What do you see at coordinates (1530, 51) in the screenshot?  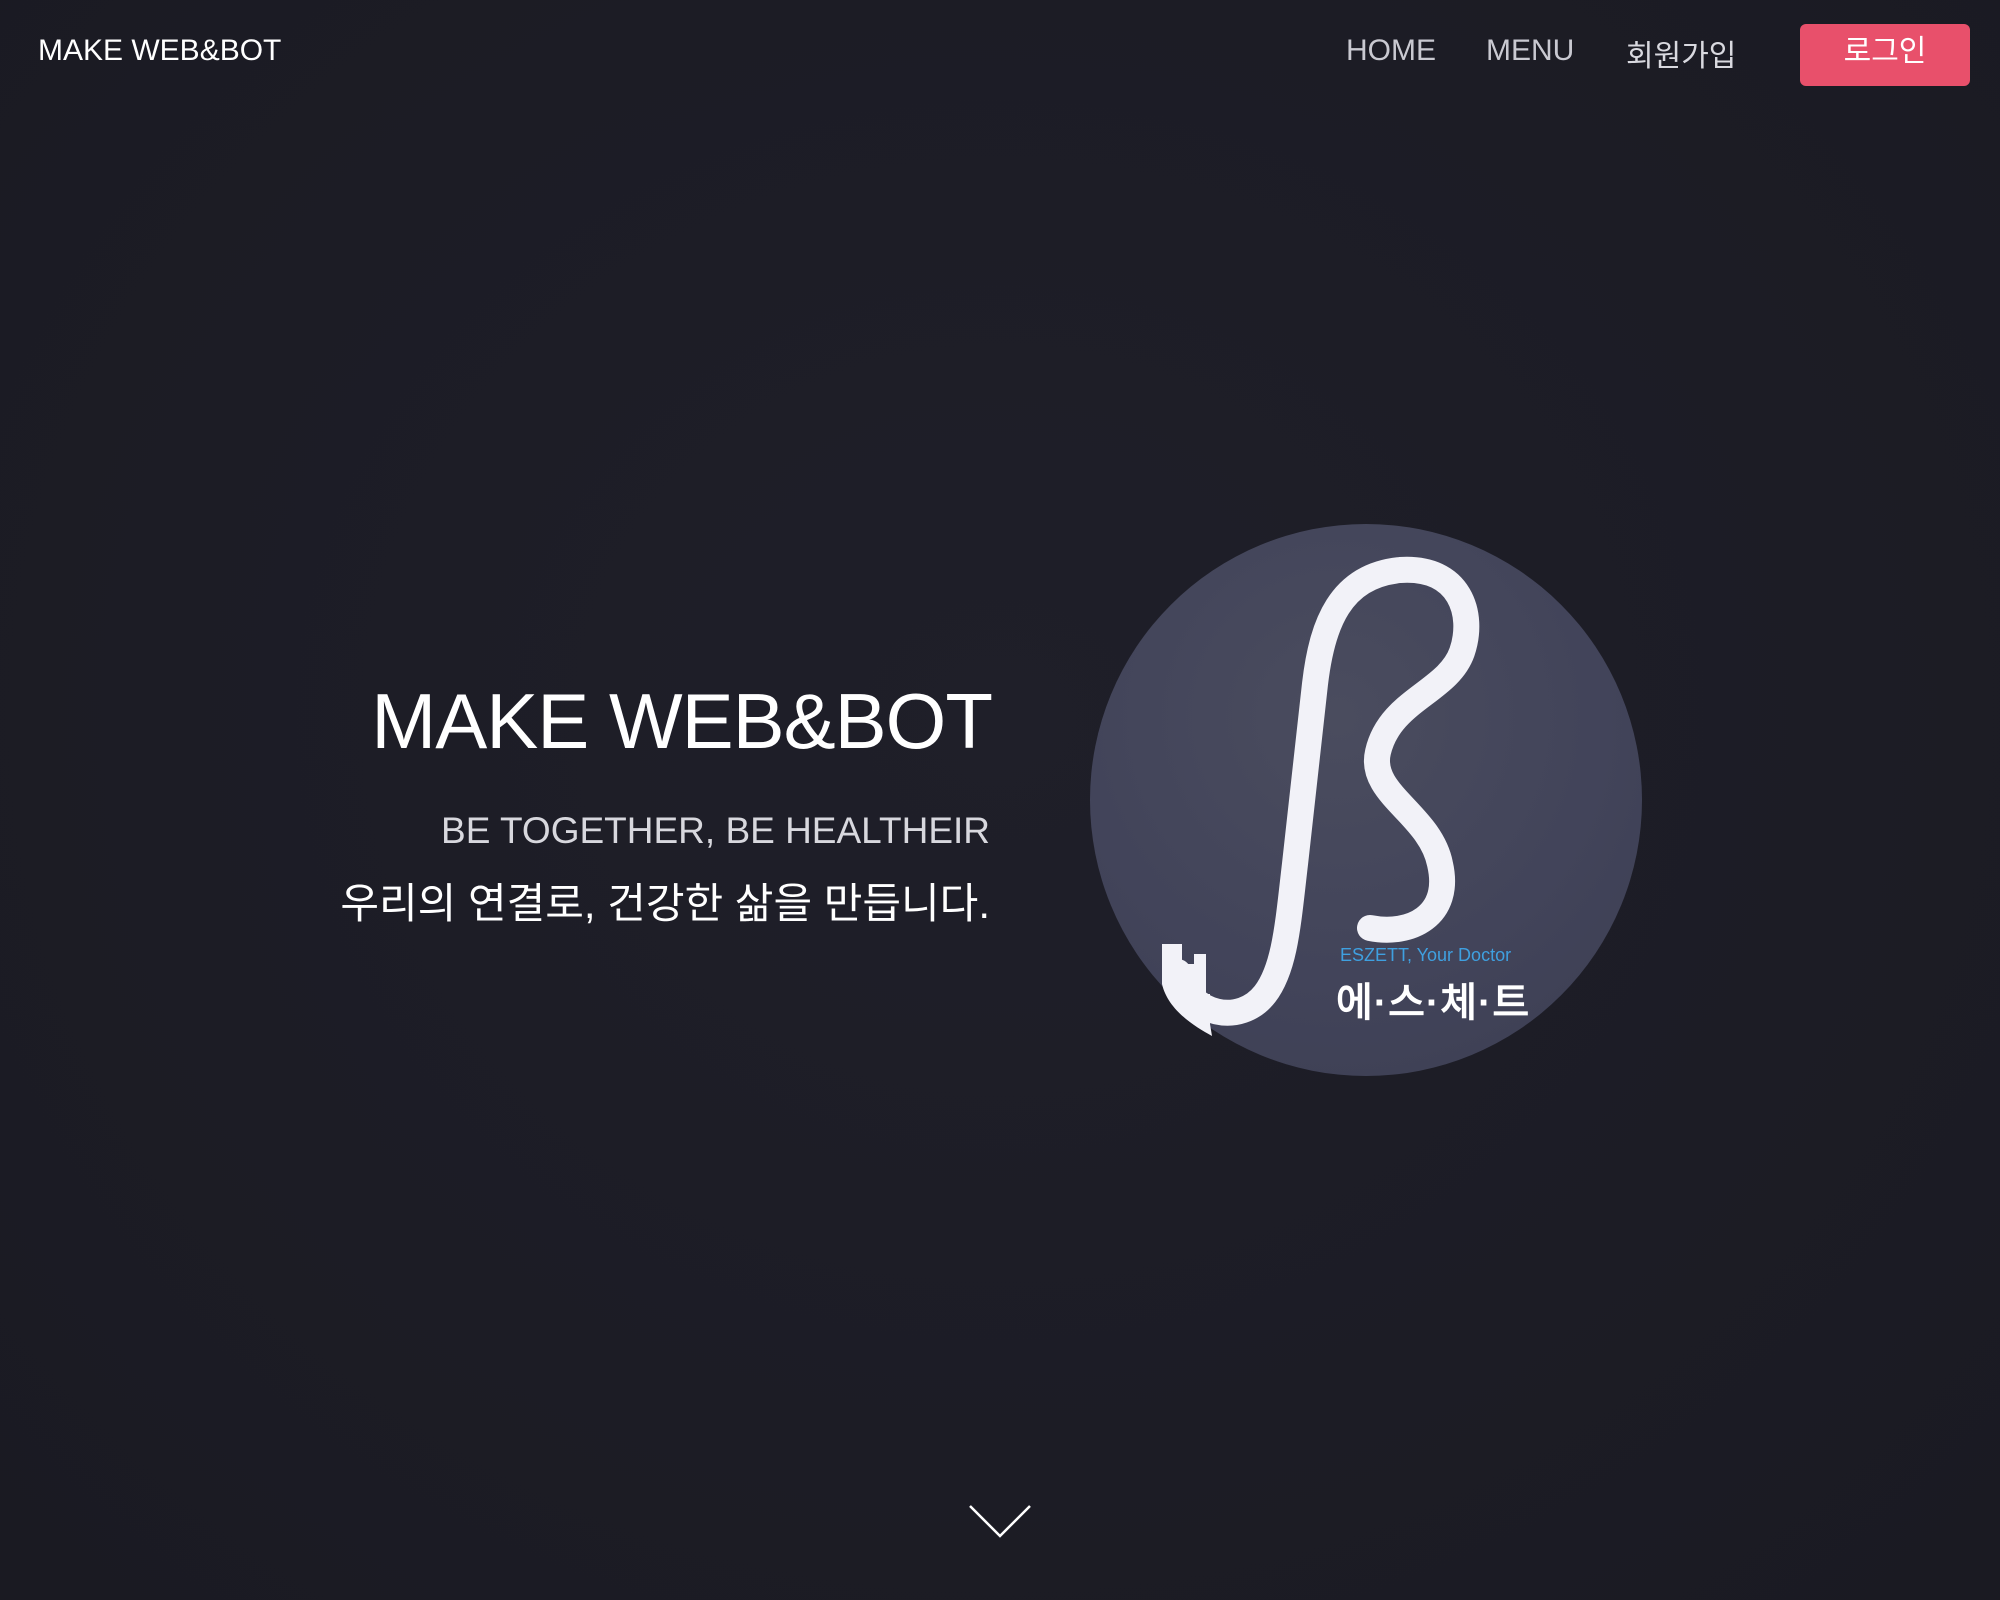 I see `nav-menu: MENU` at bounding box center [1530, 51].